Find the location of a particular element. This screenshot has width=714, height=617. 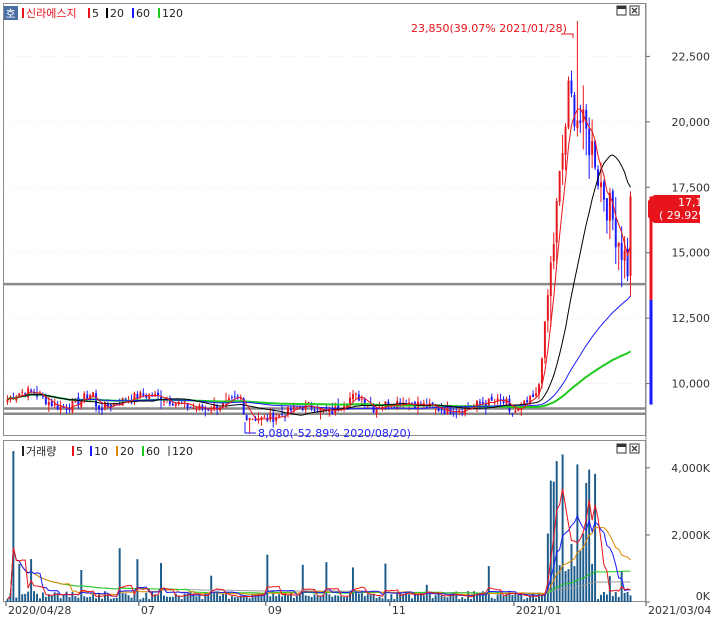

ma-legend-label: 60 is located at coordinates (143, 13).